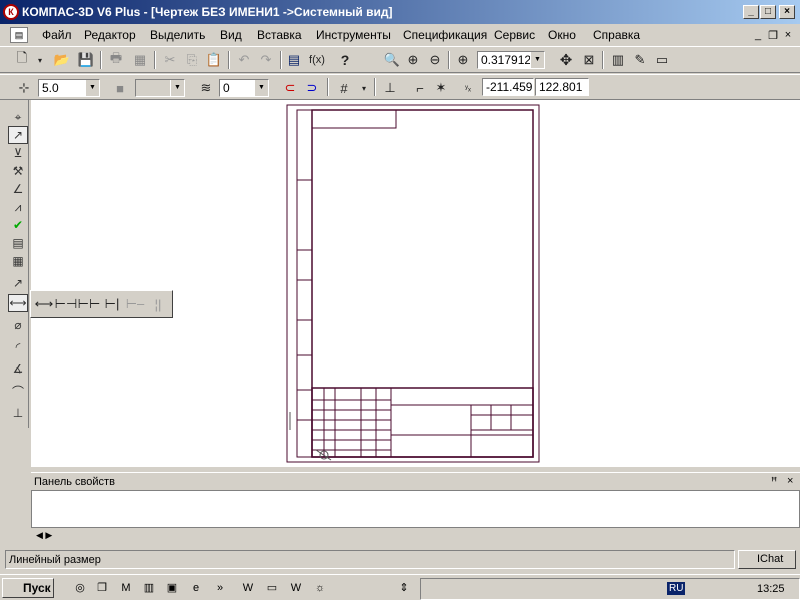 The image size is (800, 600). I want to click on close-panel-icon: ×, so click(790, 481).